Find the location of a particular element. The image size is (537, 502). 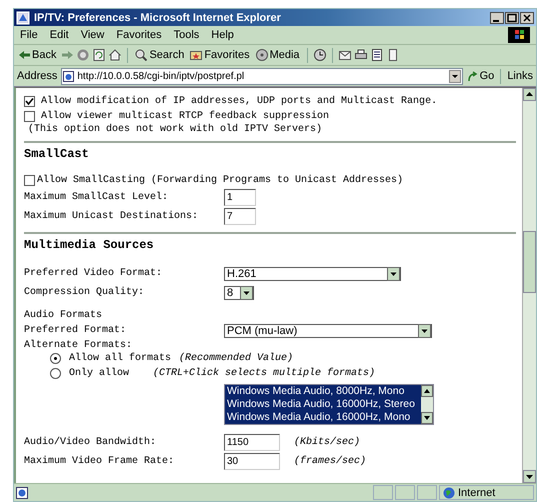

menu-item: Tools is located at coordinates (187, 35).